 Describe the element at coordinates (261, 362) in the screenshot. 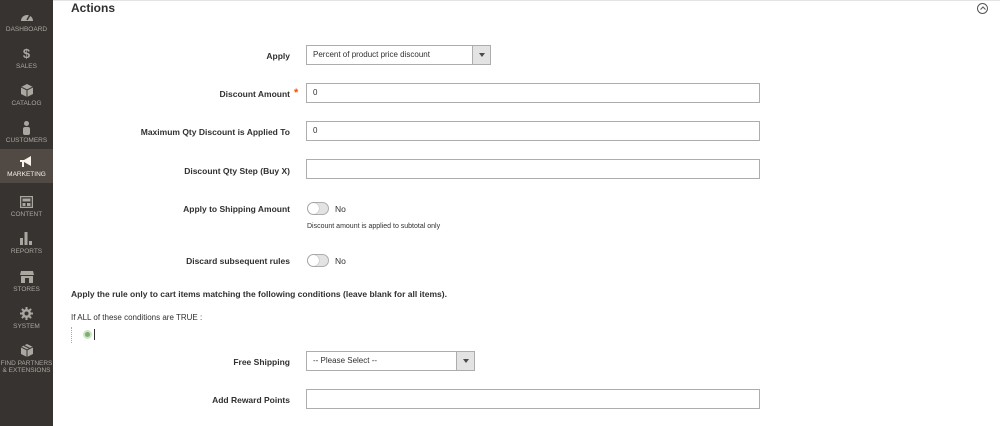

I see `free-shipping-label: Free Shipping` at that location.